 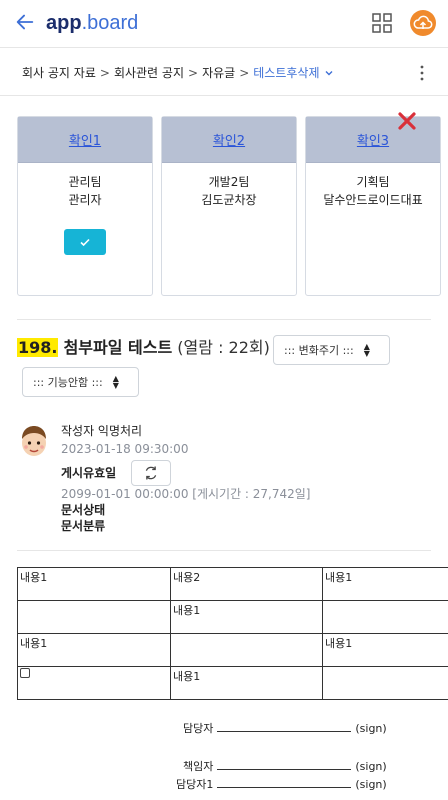 I want to click on approval-person: 관리자, so click(x=85, y=200).